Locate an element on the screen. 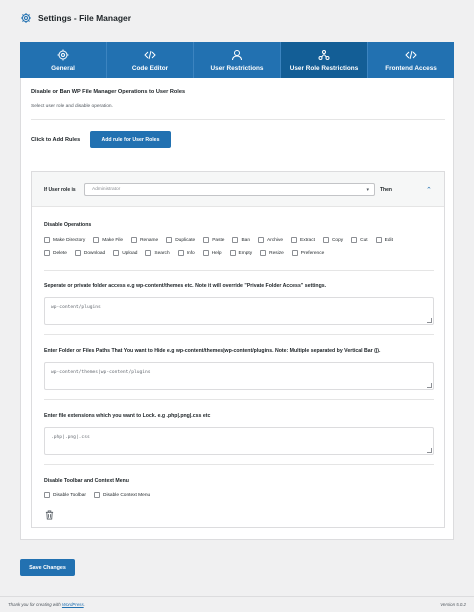 This screenshot has width=474, height=612. wordpress-link: WordPress is located at coordinates (73, 604).